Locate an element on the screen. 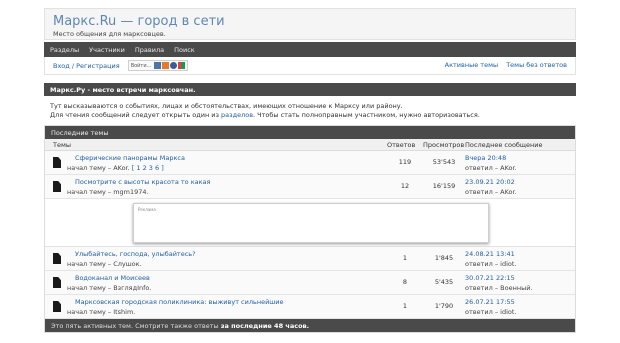 The image size is (620, 343). last-48-hours-link: за последние 48 часов. is located at coordinates (265, 326).